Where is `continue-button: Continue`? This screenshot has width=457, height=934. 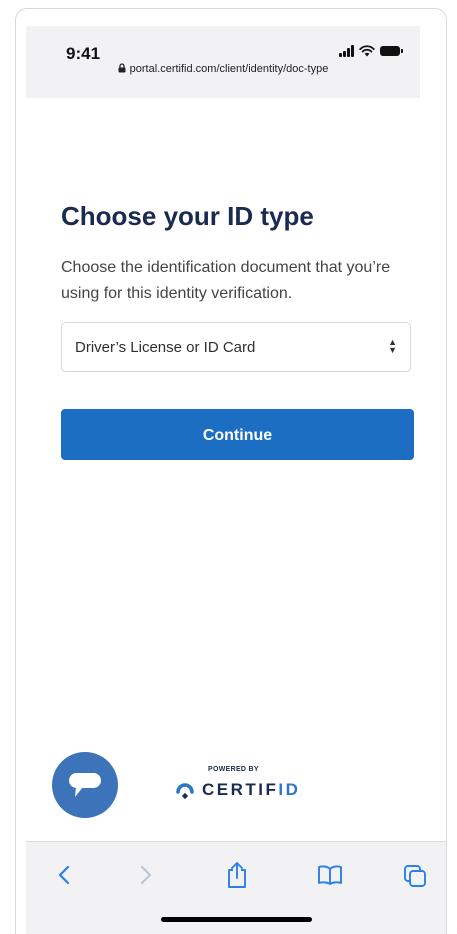 continue-button: Continue is located at coordinates (237, 434).